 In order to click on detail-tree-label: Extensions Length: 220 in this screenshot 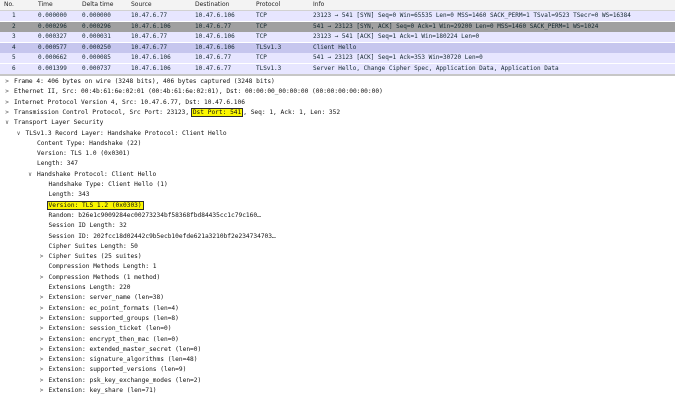, I will do `click(90, 288)`.